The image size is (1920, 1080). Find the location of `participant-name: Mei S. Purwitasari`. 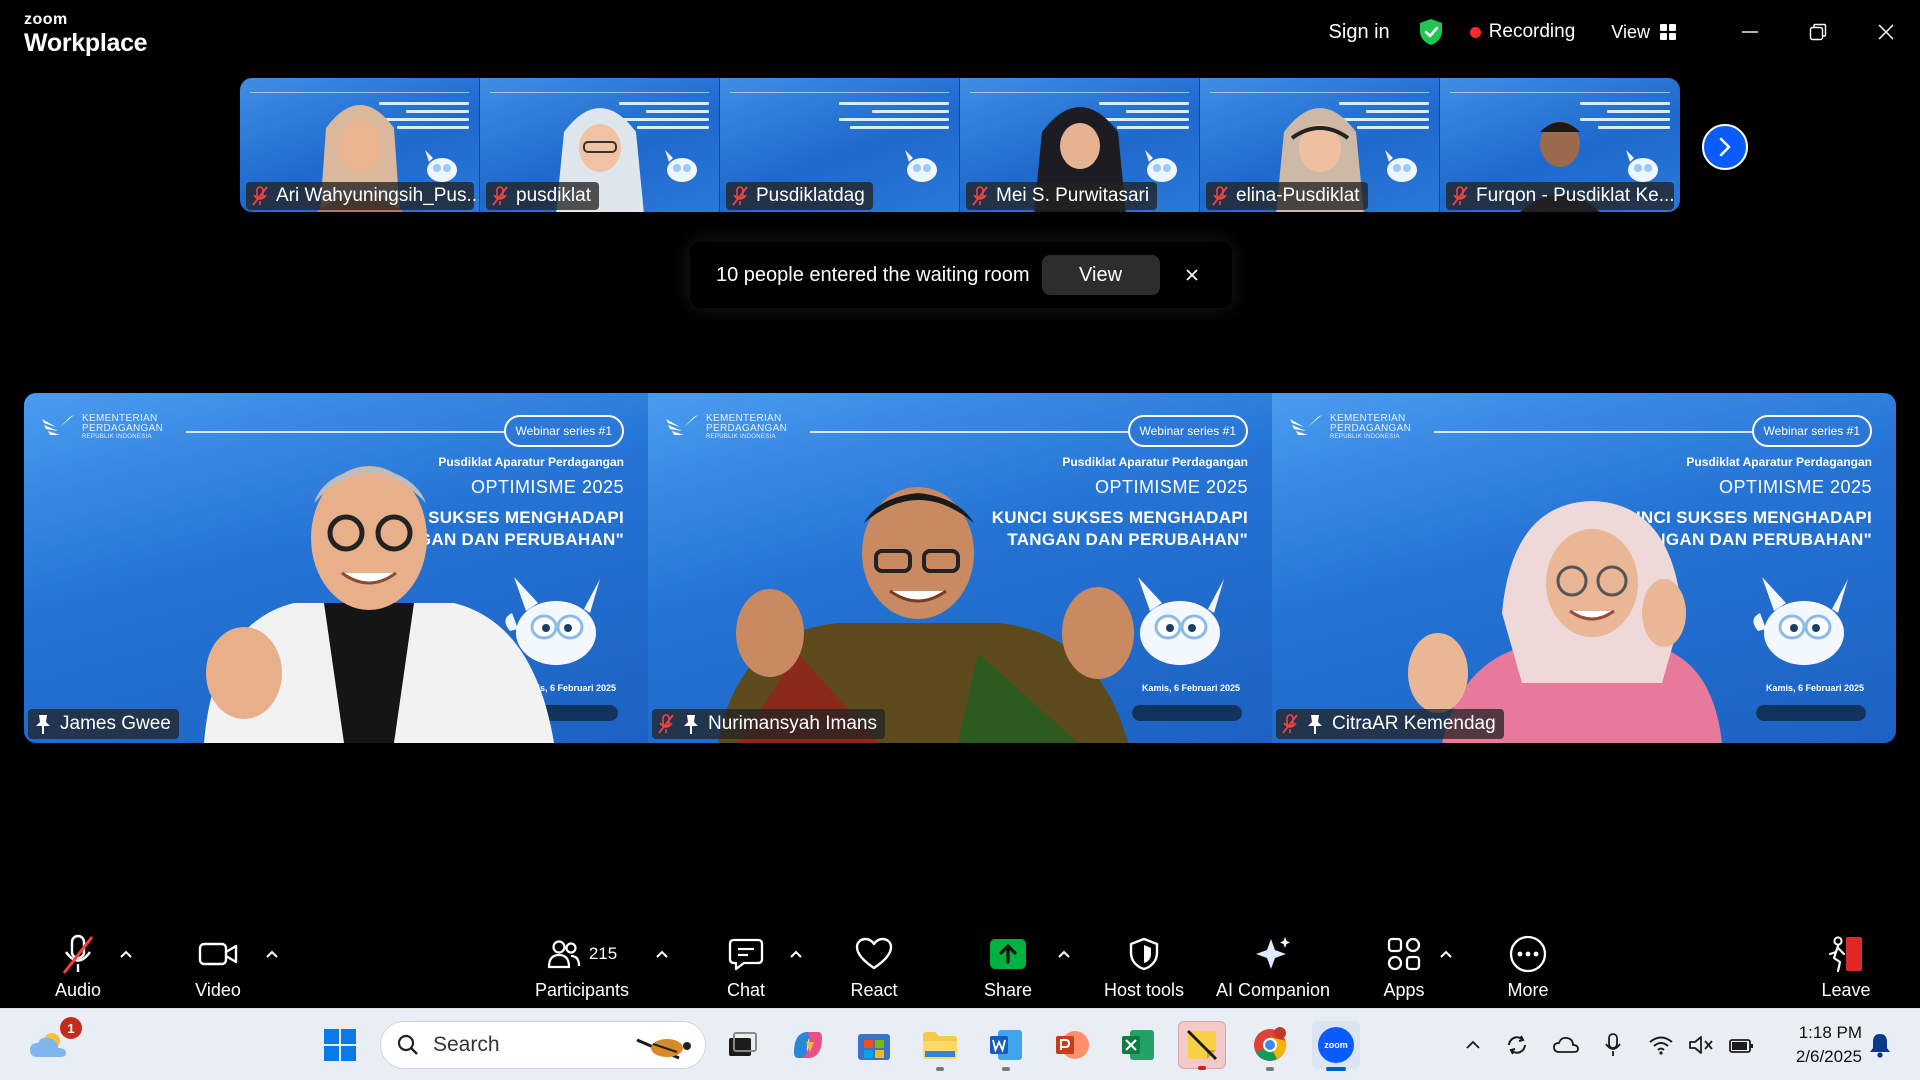

participant-name: Mei S. Purwitasari is located at coordinates (1073, 195).